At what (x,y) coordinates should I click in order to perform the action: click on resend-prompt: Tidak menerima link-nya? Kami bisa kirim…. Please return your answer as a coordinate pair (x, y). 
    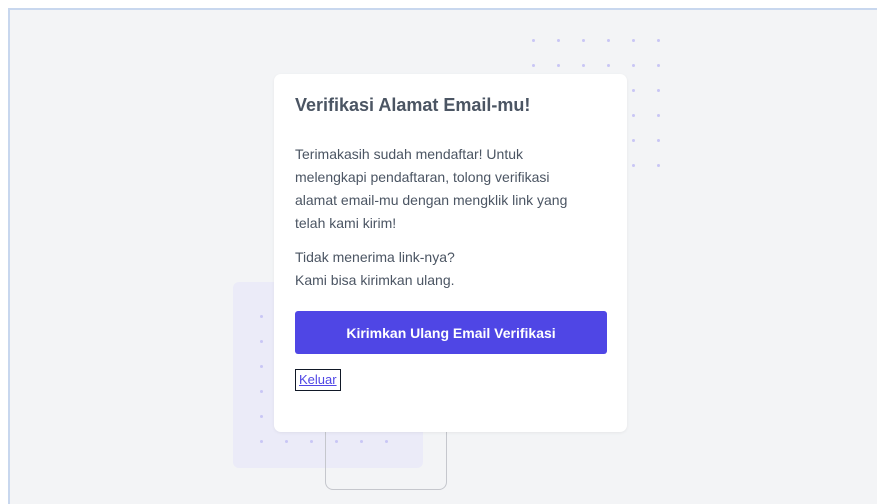
    Looking at the image, I should click on (445, 269).